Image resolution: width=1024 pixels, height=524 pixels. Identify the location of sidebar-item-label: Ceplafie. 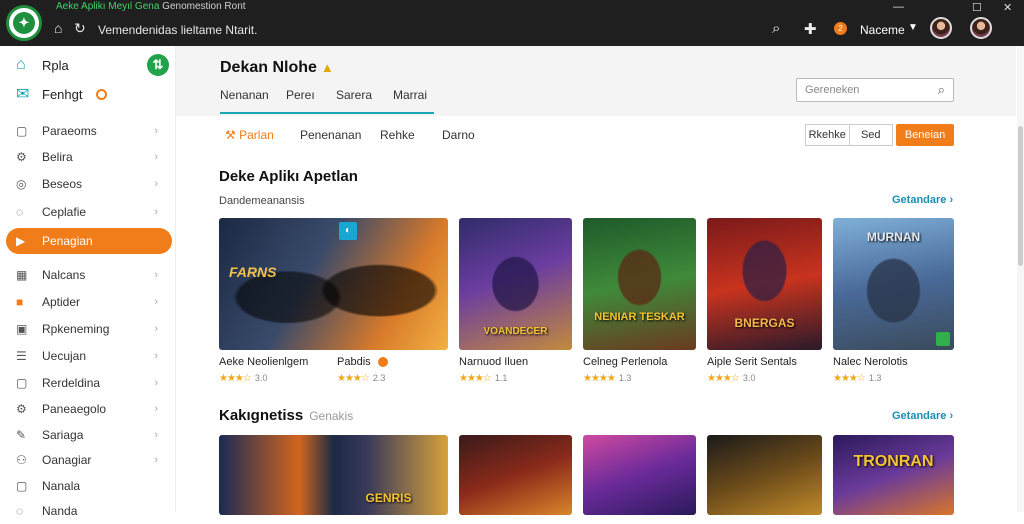
(64, 212).